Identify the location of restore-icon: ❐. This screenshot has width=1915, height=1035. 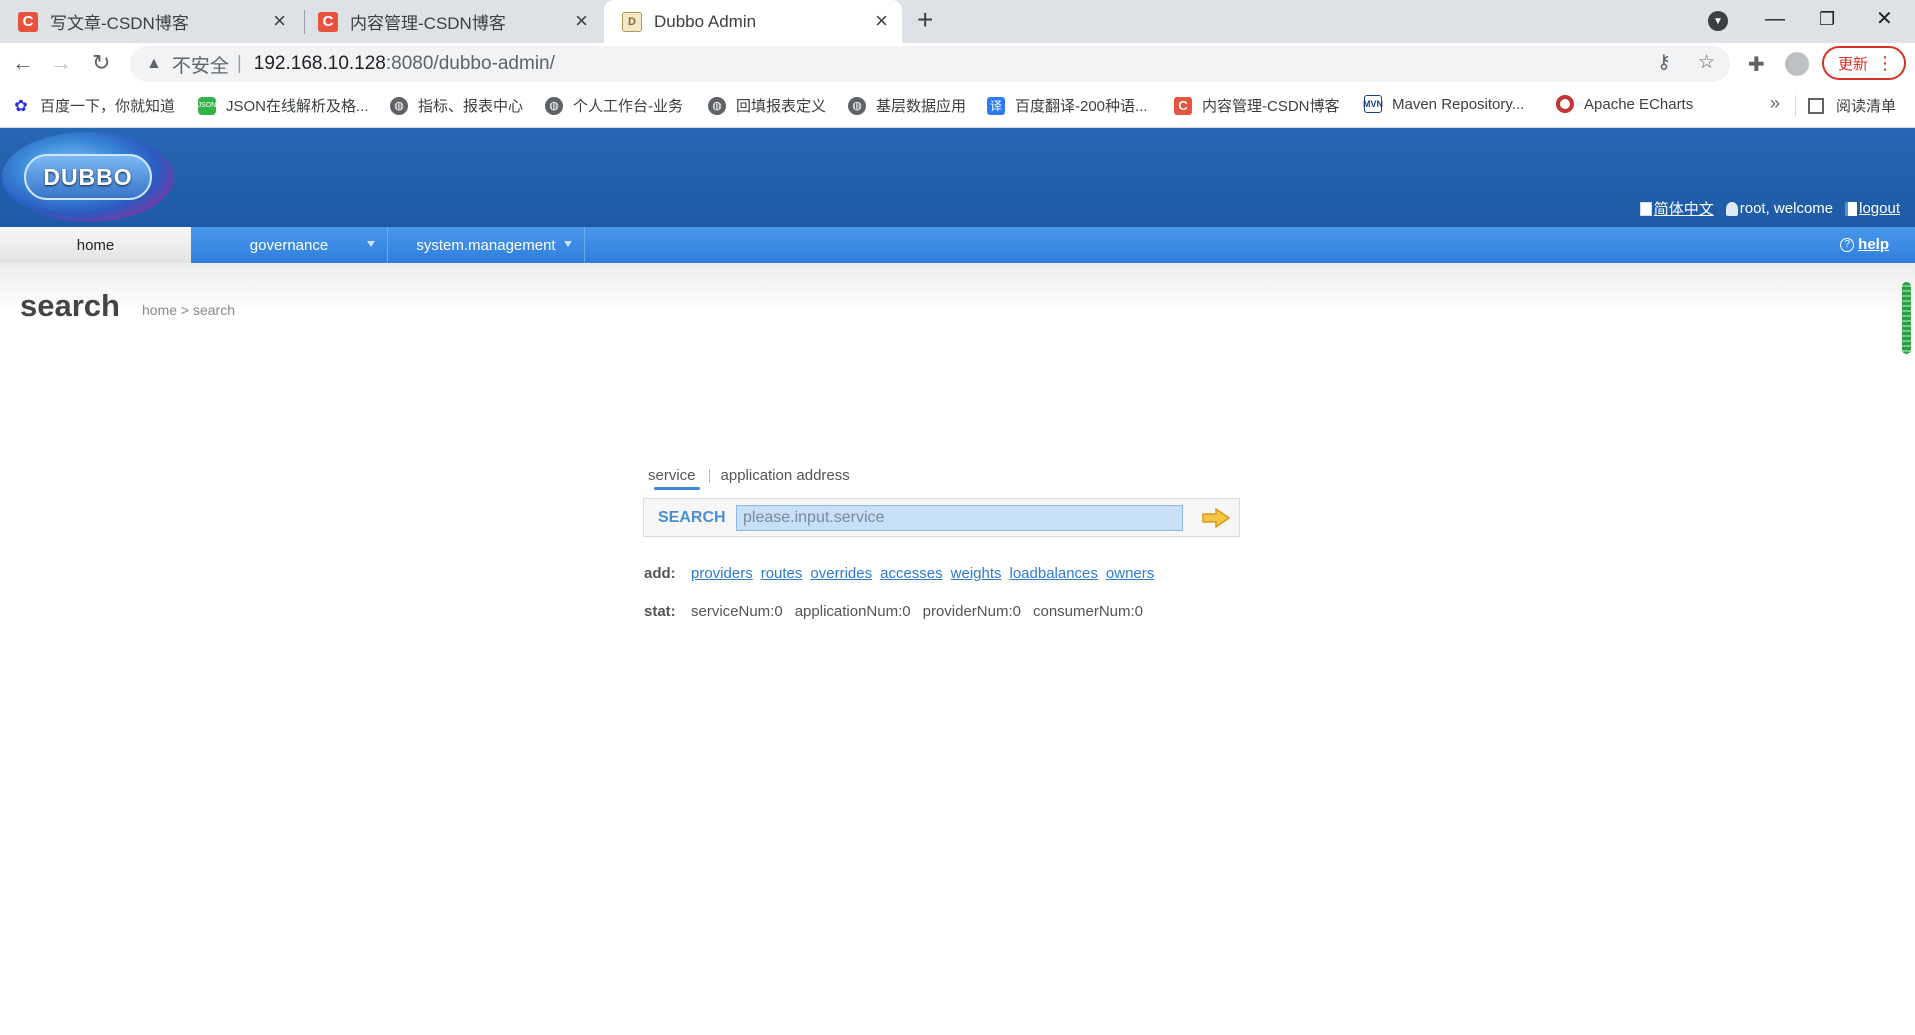
(1827, 19).